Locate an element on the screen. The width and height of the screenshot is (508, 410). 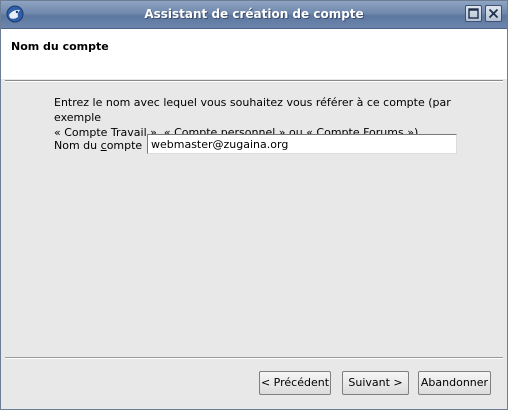
account-name-label-post: ompte : is located at coordinates (128, 145).